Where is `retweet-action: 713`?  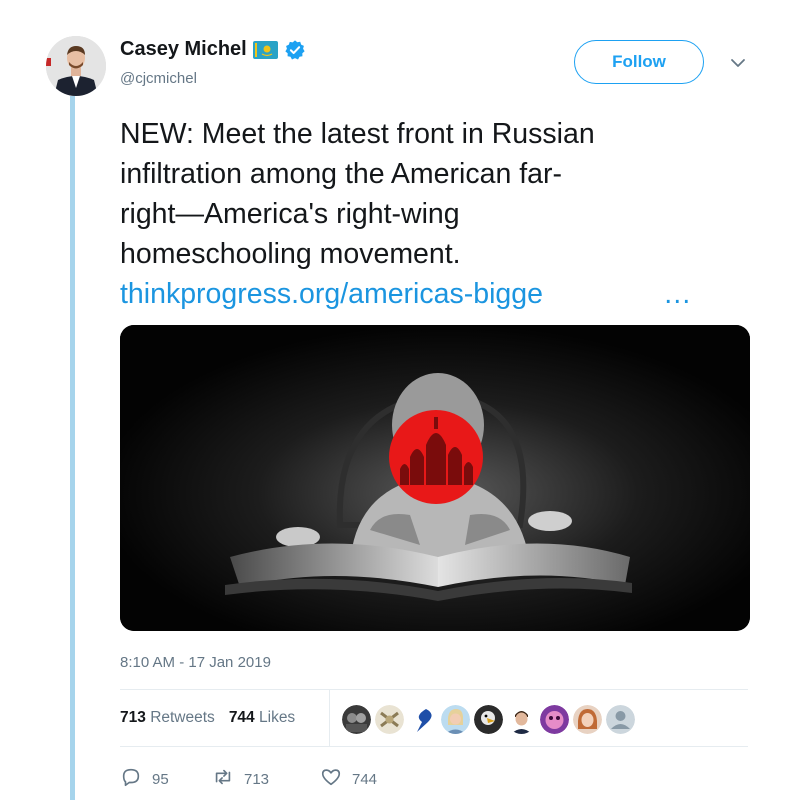 retweet-action: 713 is located at coordinates (266, 779).